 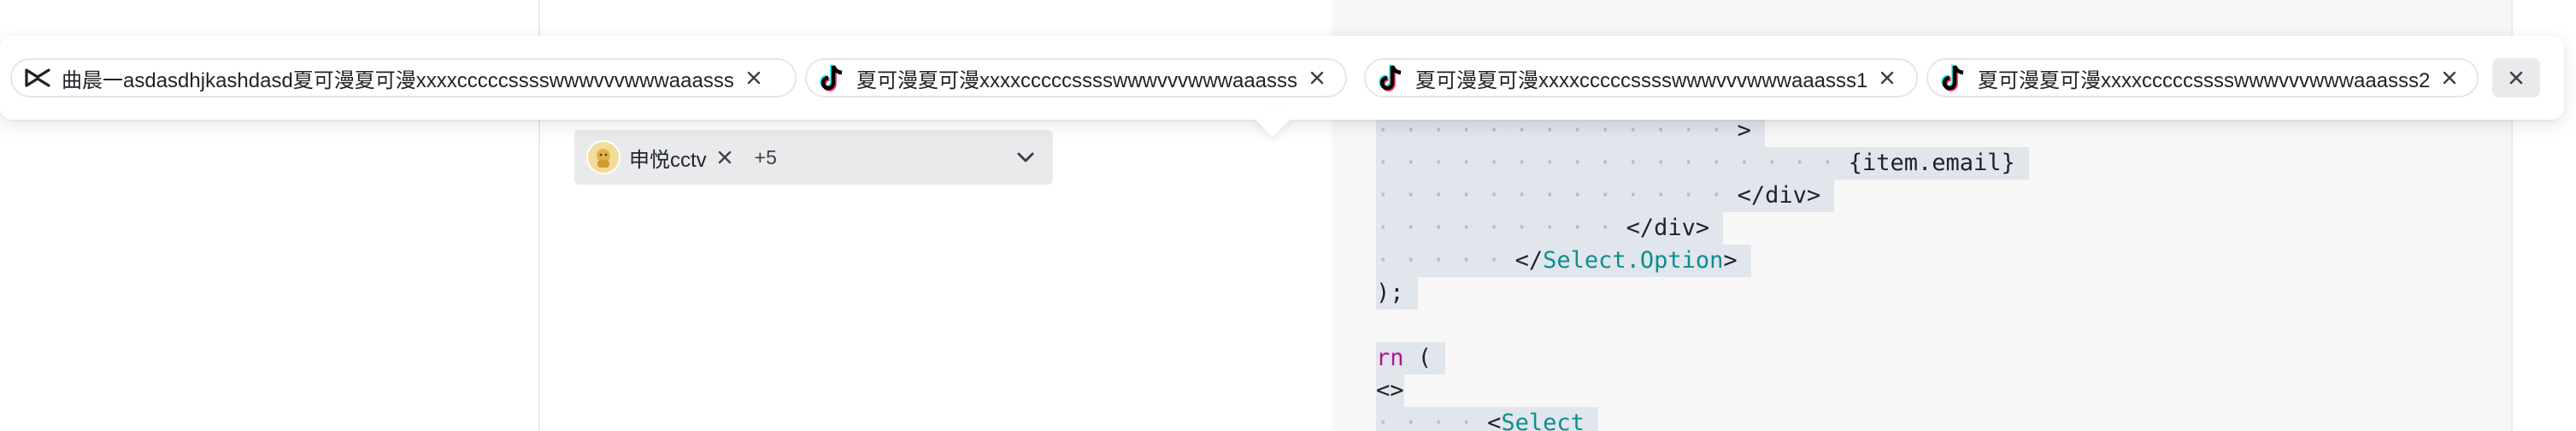 I want to click on tab: 夏可漫夏可漫xxxxcccccsssswwwvvvwwwaaasss, so click(x=1076, y=77).